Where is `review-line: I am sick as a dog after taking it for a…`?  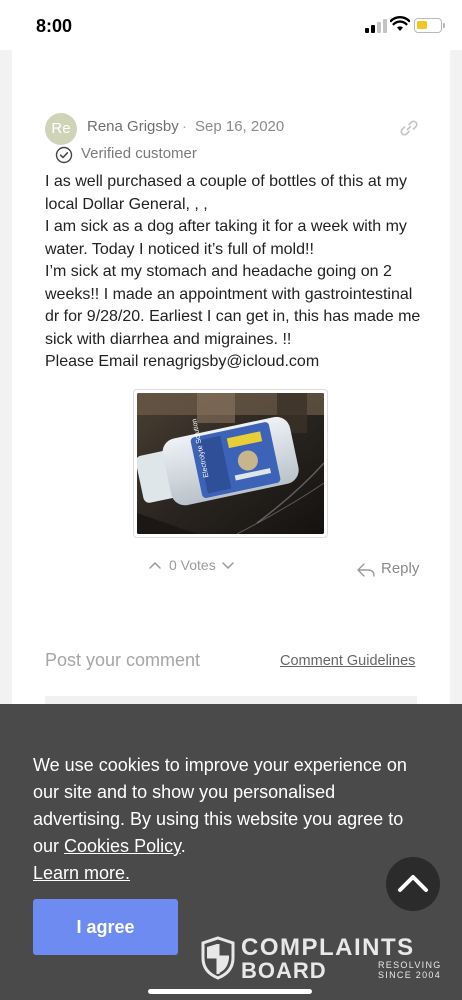 review-line: I am sick as a dog after taking it for a… is located at coordinates (226, 226).